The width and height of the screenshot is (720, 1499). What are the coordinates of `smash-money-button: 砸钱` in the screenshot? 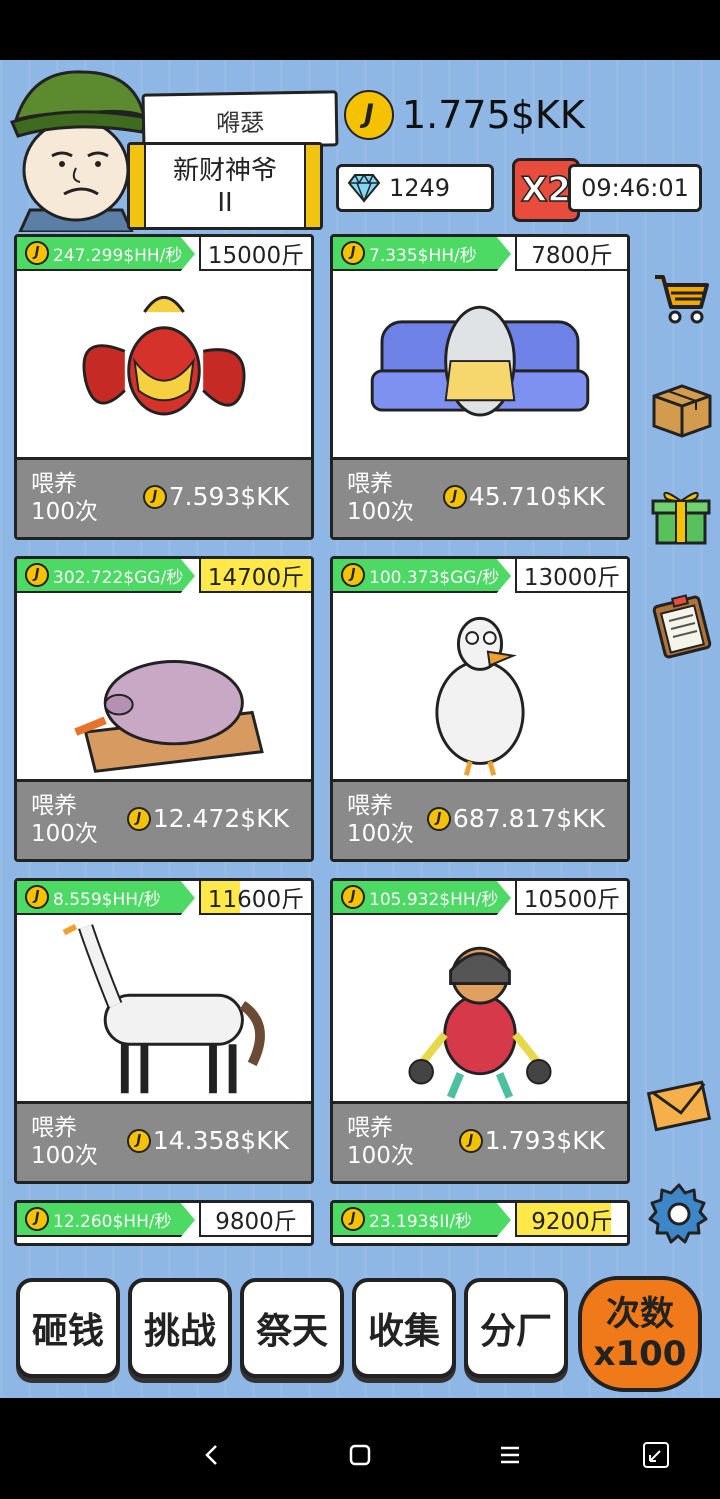 It's located at (68, 1328).